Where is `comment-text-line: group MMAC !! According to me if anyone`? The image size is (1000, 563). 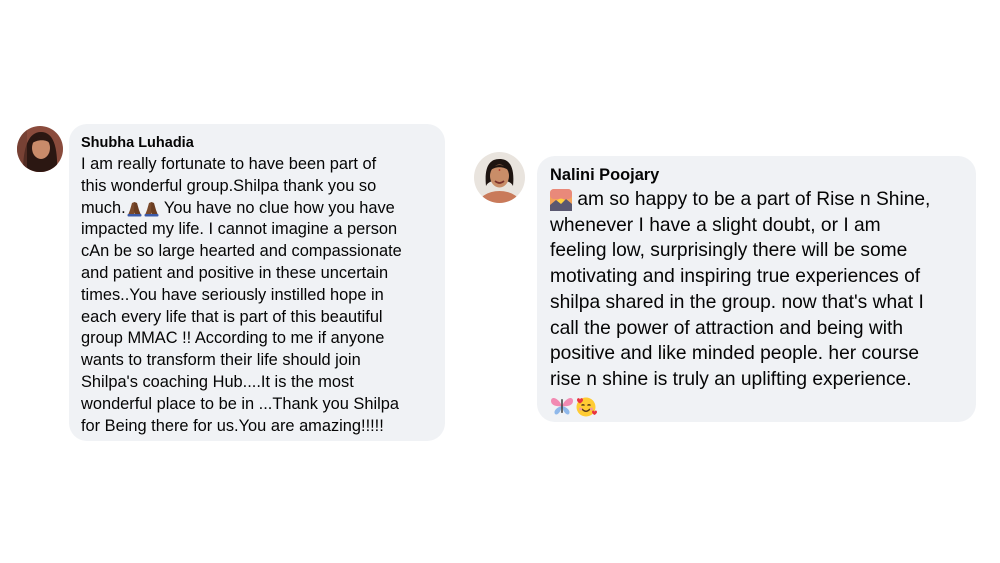 comment-text-line: group MMAC !! According to me if anyone is located at coordinates (233, 338).